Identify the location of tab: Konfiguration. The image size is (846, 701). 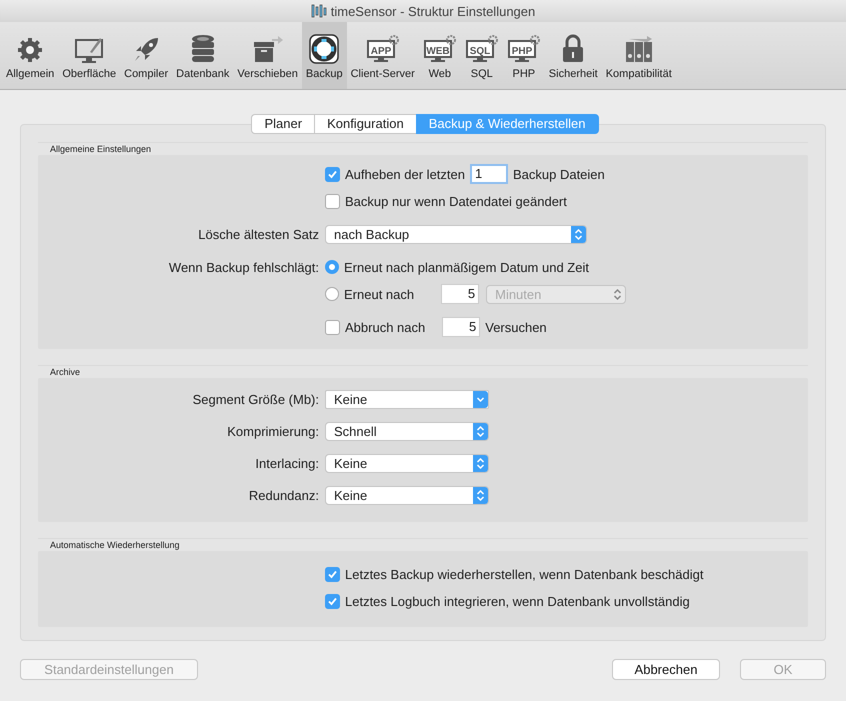
(365, 124).